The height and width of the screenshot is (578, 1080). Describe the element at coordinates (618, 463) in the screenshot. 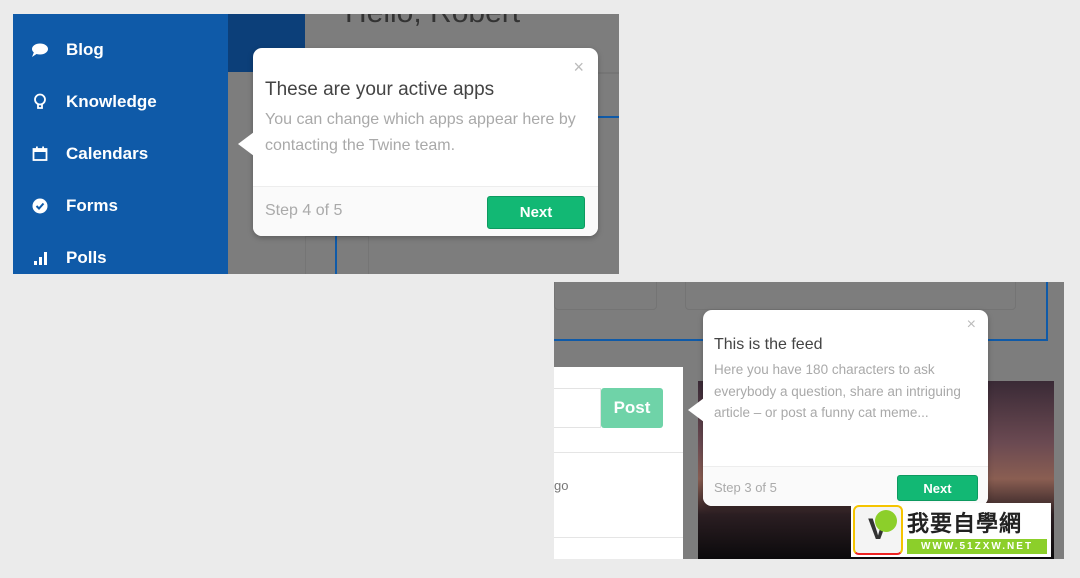

I see `feed-panel: Post go` at that location.